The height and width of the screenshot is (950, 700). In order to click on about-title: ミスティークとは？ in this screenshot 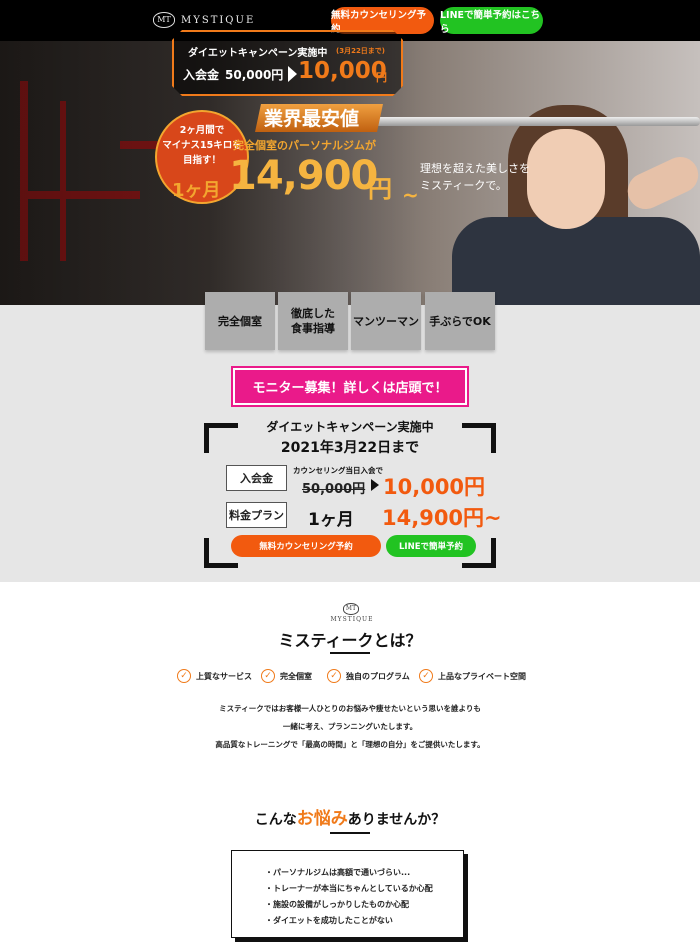, I will do `click(350, 640)`.